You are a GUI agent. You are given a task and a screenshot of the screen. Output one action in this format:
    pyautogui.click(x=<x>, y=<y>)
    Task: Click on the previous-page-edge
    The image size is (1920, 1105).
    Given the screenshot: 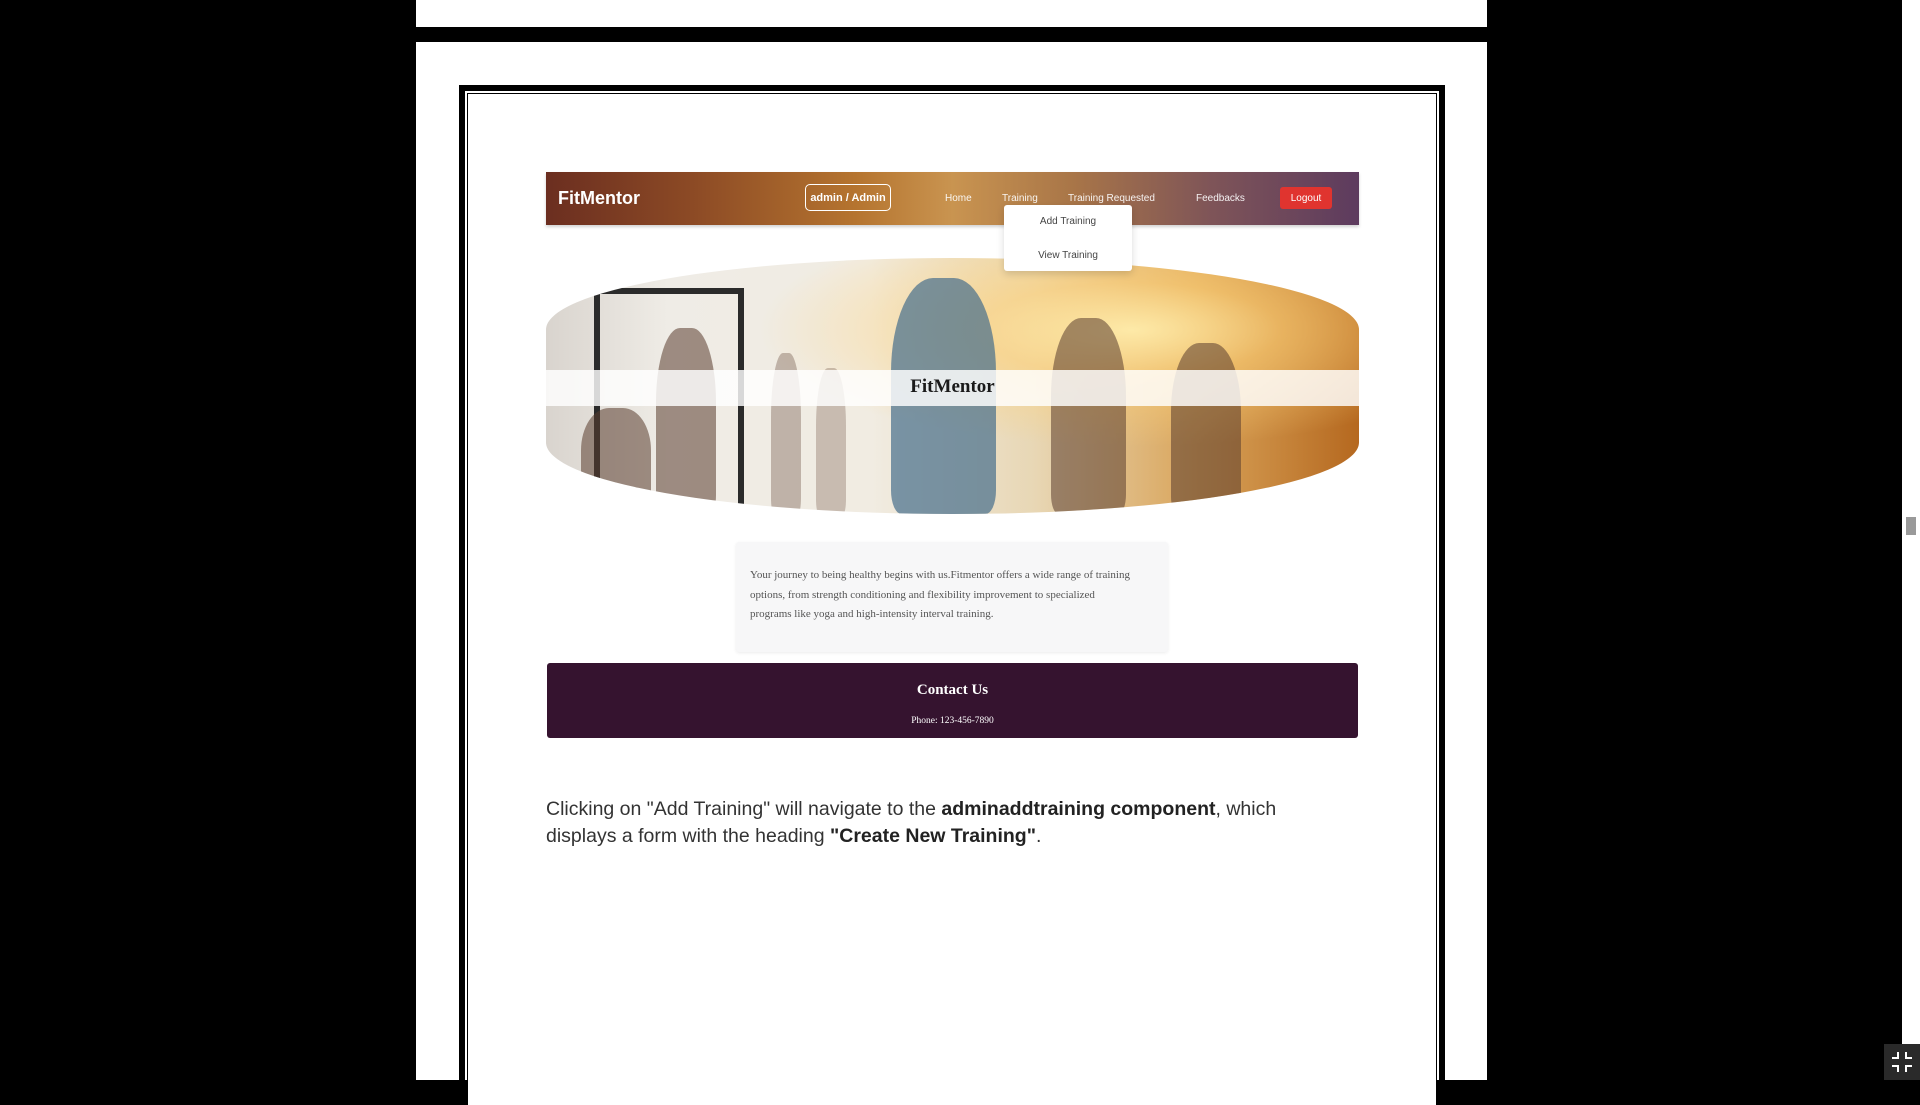 What is the action you would take?
    pyautogui.click(x=951, y=13)
    